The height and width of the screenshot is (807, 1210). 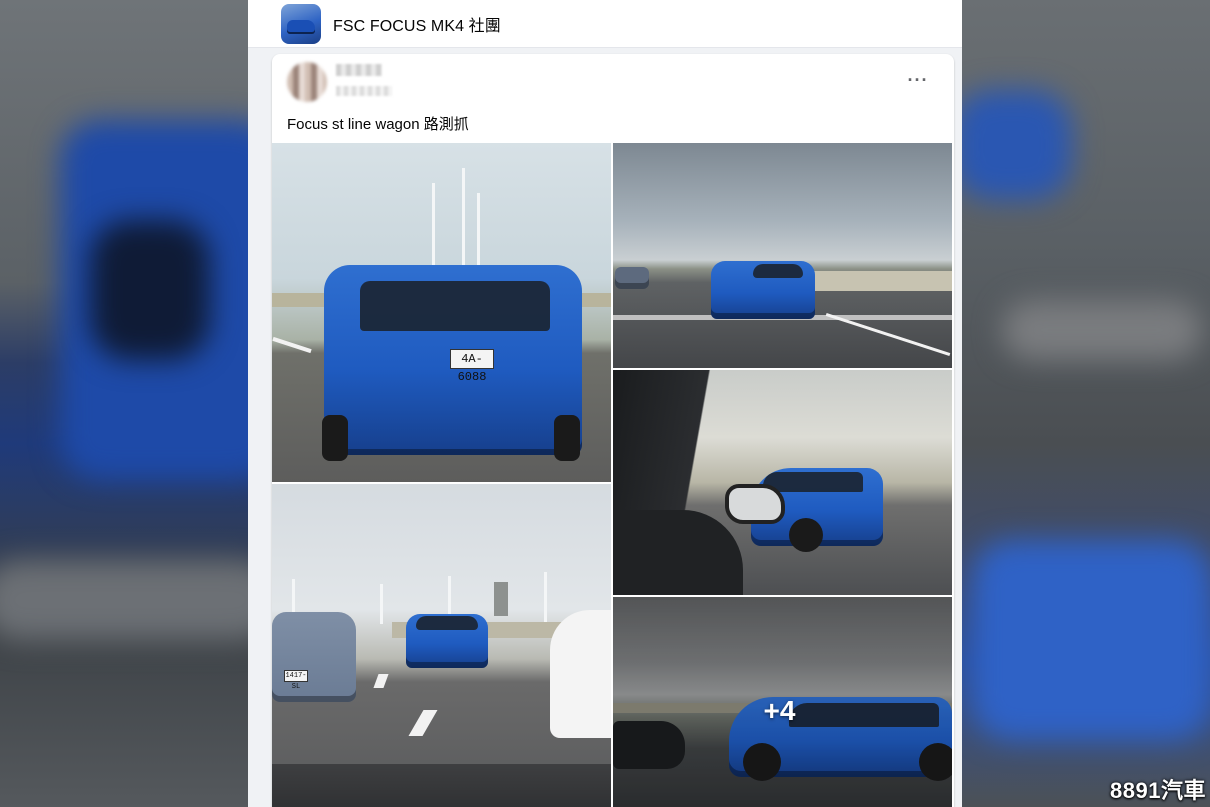 What do you see at coordinates (441, 785) in the screenshot?
I see `road-foreground` at bounding box center [441, 785].